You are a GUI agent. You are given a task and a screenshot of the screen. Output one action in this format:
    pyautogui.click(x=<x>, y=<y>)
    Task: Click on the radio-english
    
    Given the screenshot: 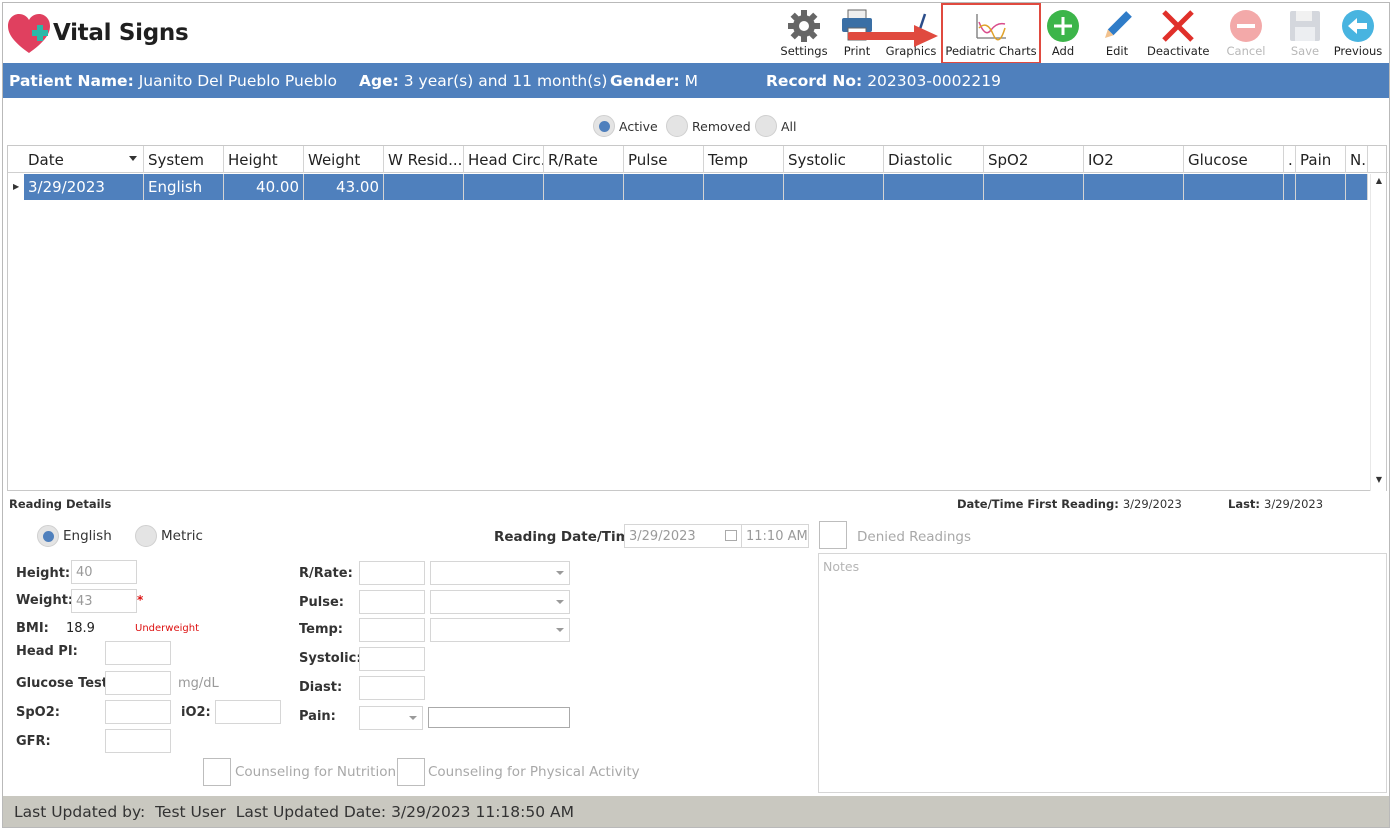 What is the action you would take?
    pyautogui.click(x=48, y=536)
    